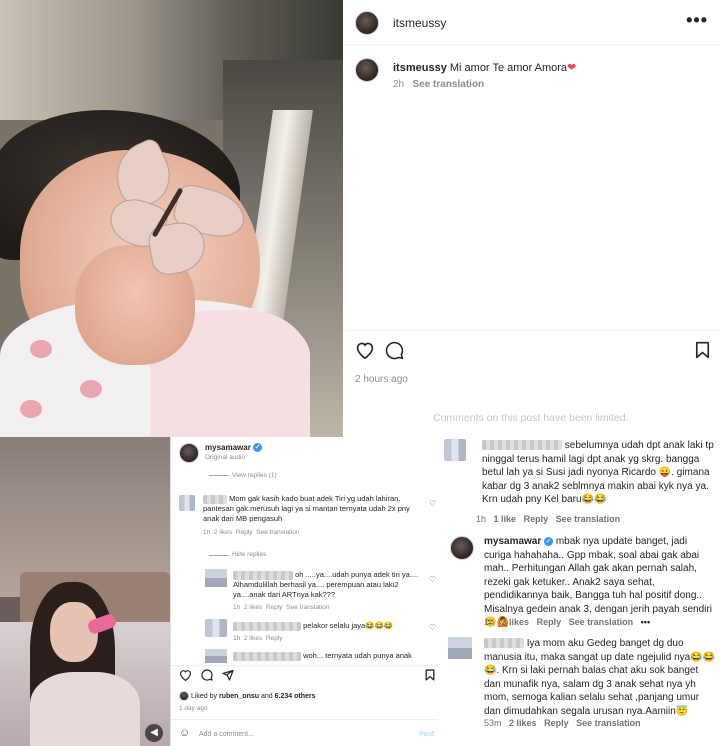 The image size is (720, 746). I want to click on reel-audio: Original audio, so click(225, 457).